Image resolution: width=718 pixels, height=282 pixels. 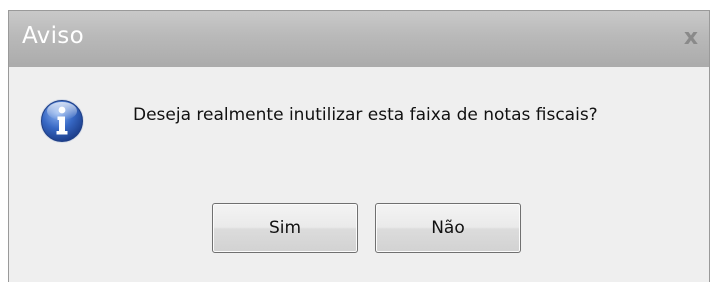 What do you see at coordinates (53, 36) in the screenshot?
I see `window-title: Aviso` at bounding box center [53, 36].